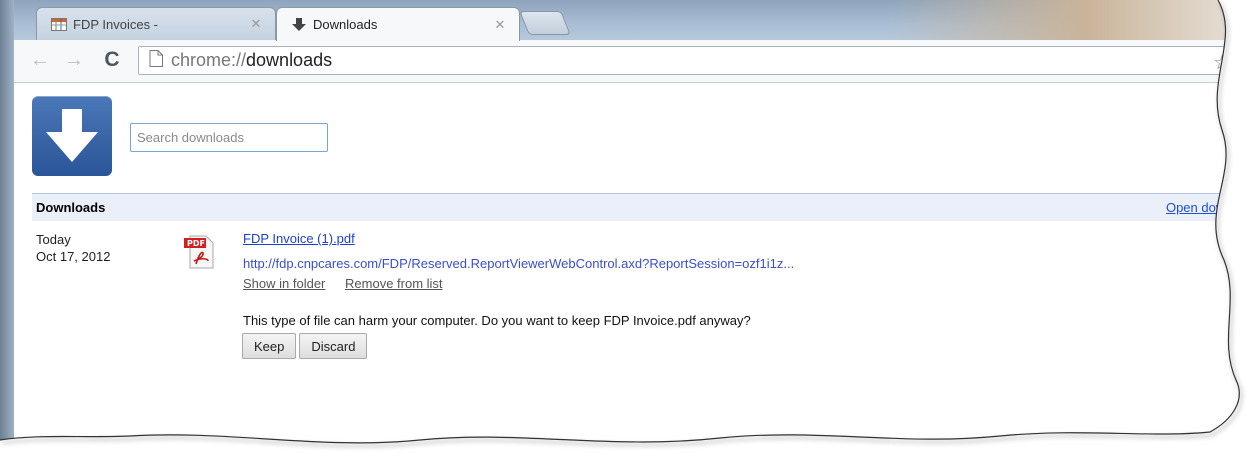  Describe the element at coordinates (500, 25) in the screenshot. I see `close-tab-icon: ✕` at that location.